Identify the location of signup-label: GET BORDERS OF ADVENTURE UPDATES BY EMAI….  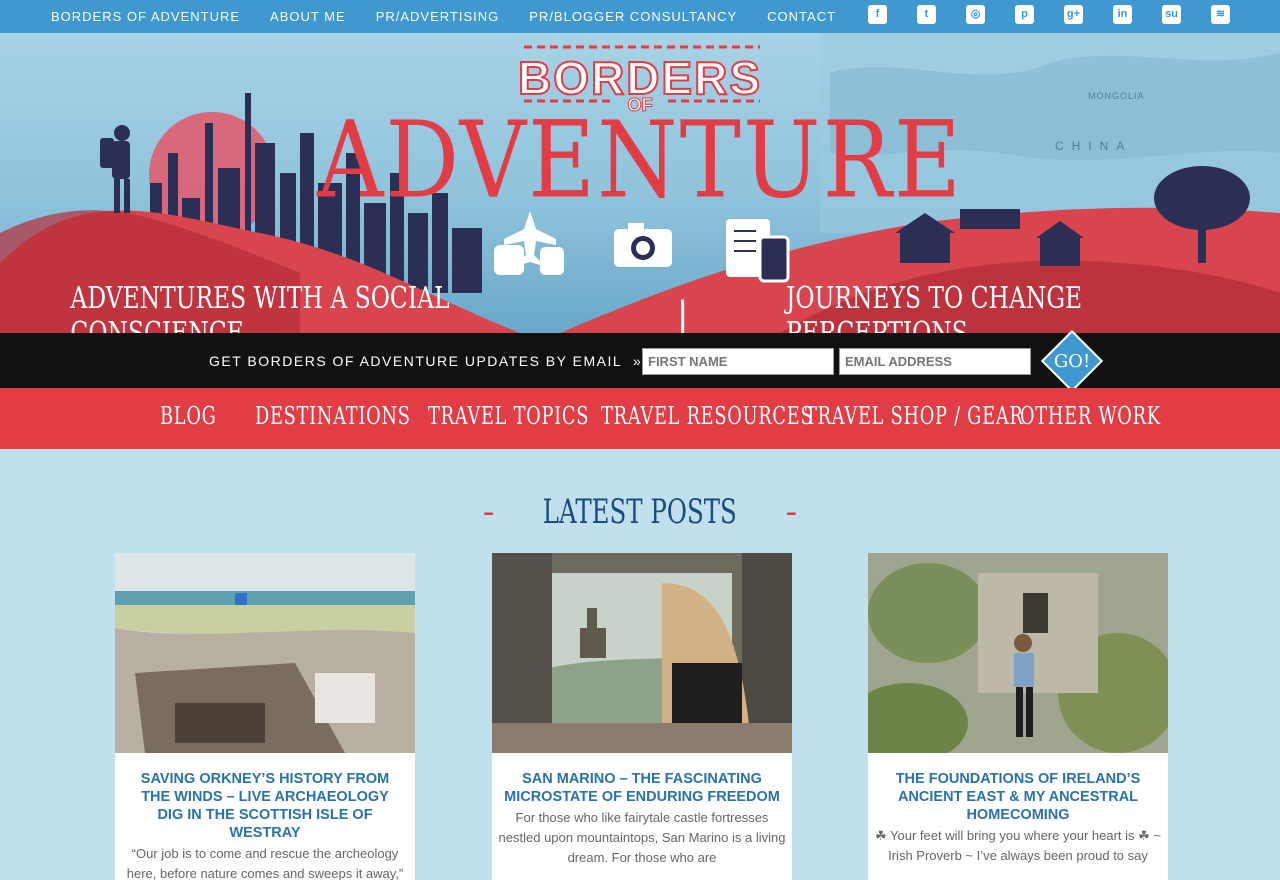
(425, 361).